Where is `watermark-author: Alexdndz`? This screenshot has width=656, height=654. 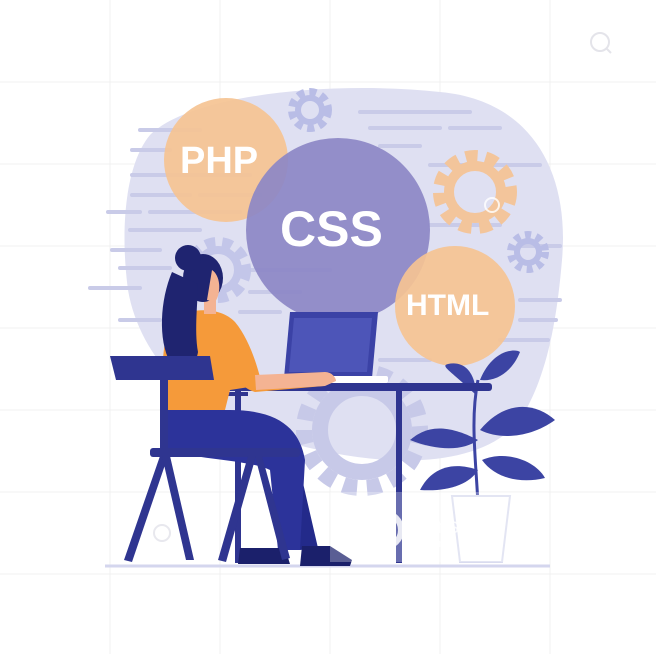
watermark-author: Alexdndz is located at coordinates (434, 544).